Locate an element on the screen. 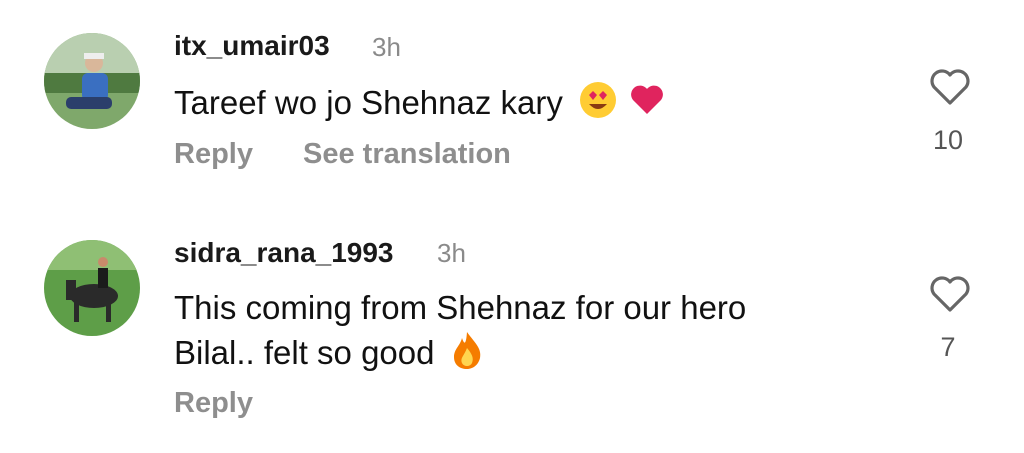  heart-eyes-emoji is located at coordinates (598, 105).